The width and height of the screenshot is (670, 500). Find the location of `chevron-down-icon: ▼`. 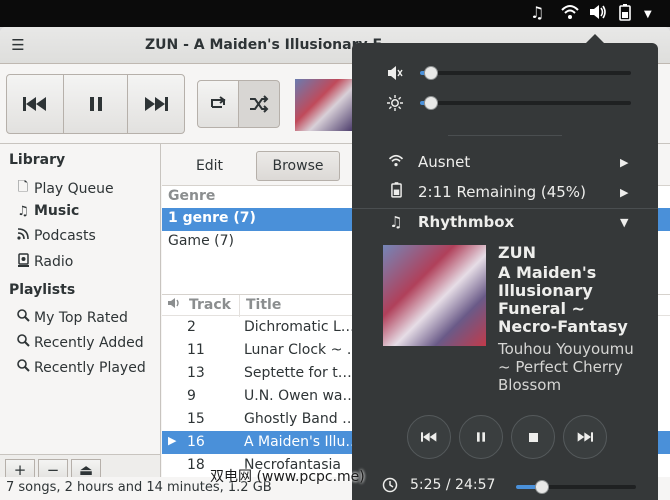

chevron-down-icon: ▼ is located at coordinates (624, 222).